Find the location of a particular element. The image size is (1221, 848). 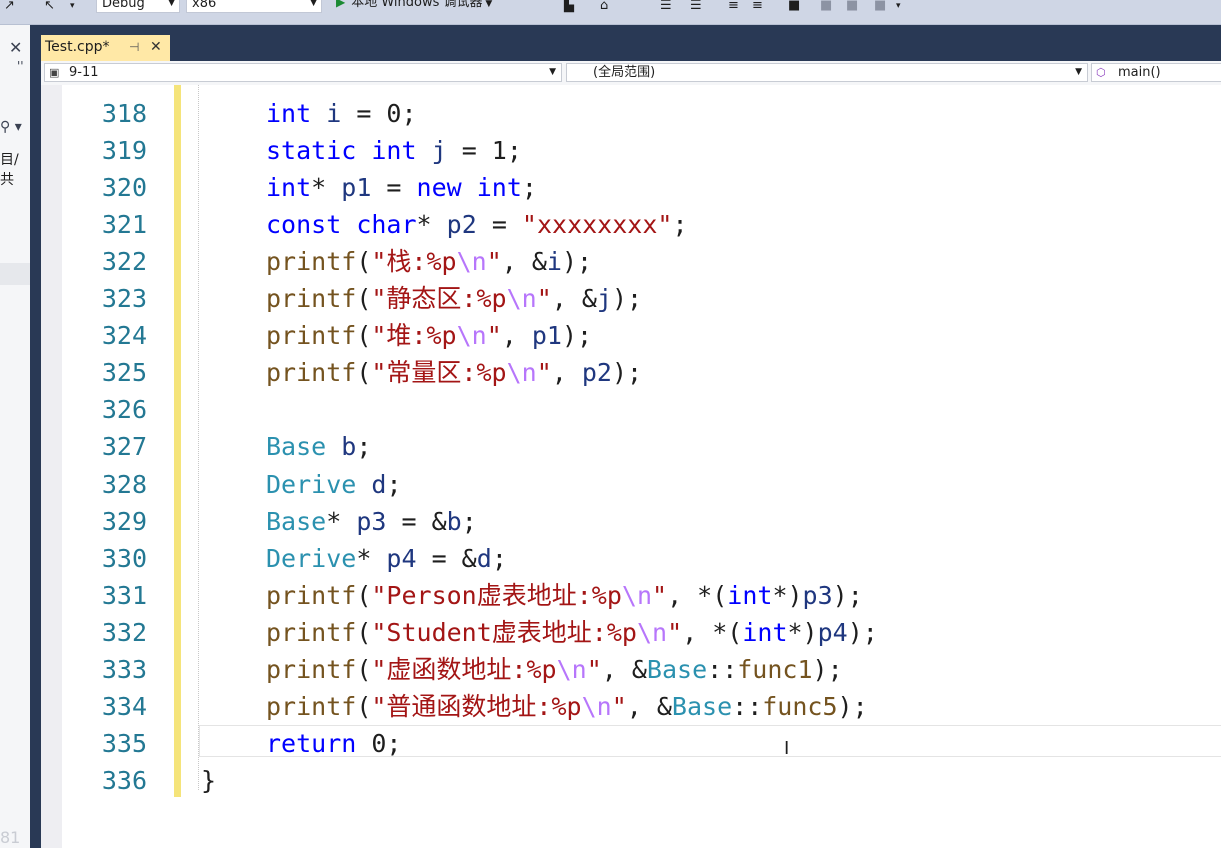

code-line: printf("Student虚表地址:%p\n", *(int*)p4); is located at coordinates (572, 632).